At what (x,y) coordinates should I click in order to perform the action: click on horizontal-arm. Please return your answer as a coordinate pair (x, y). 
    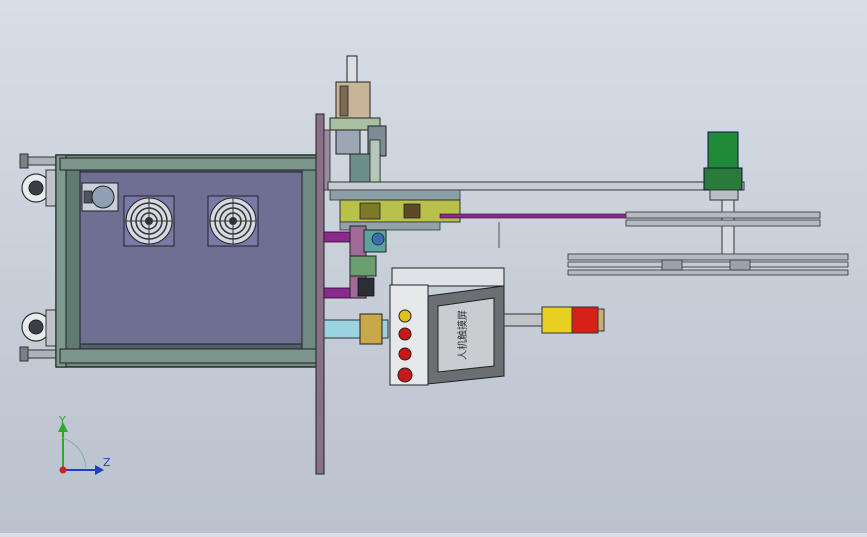
    Looking at the image, I should click on (536, 191).